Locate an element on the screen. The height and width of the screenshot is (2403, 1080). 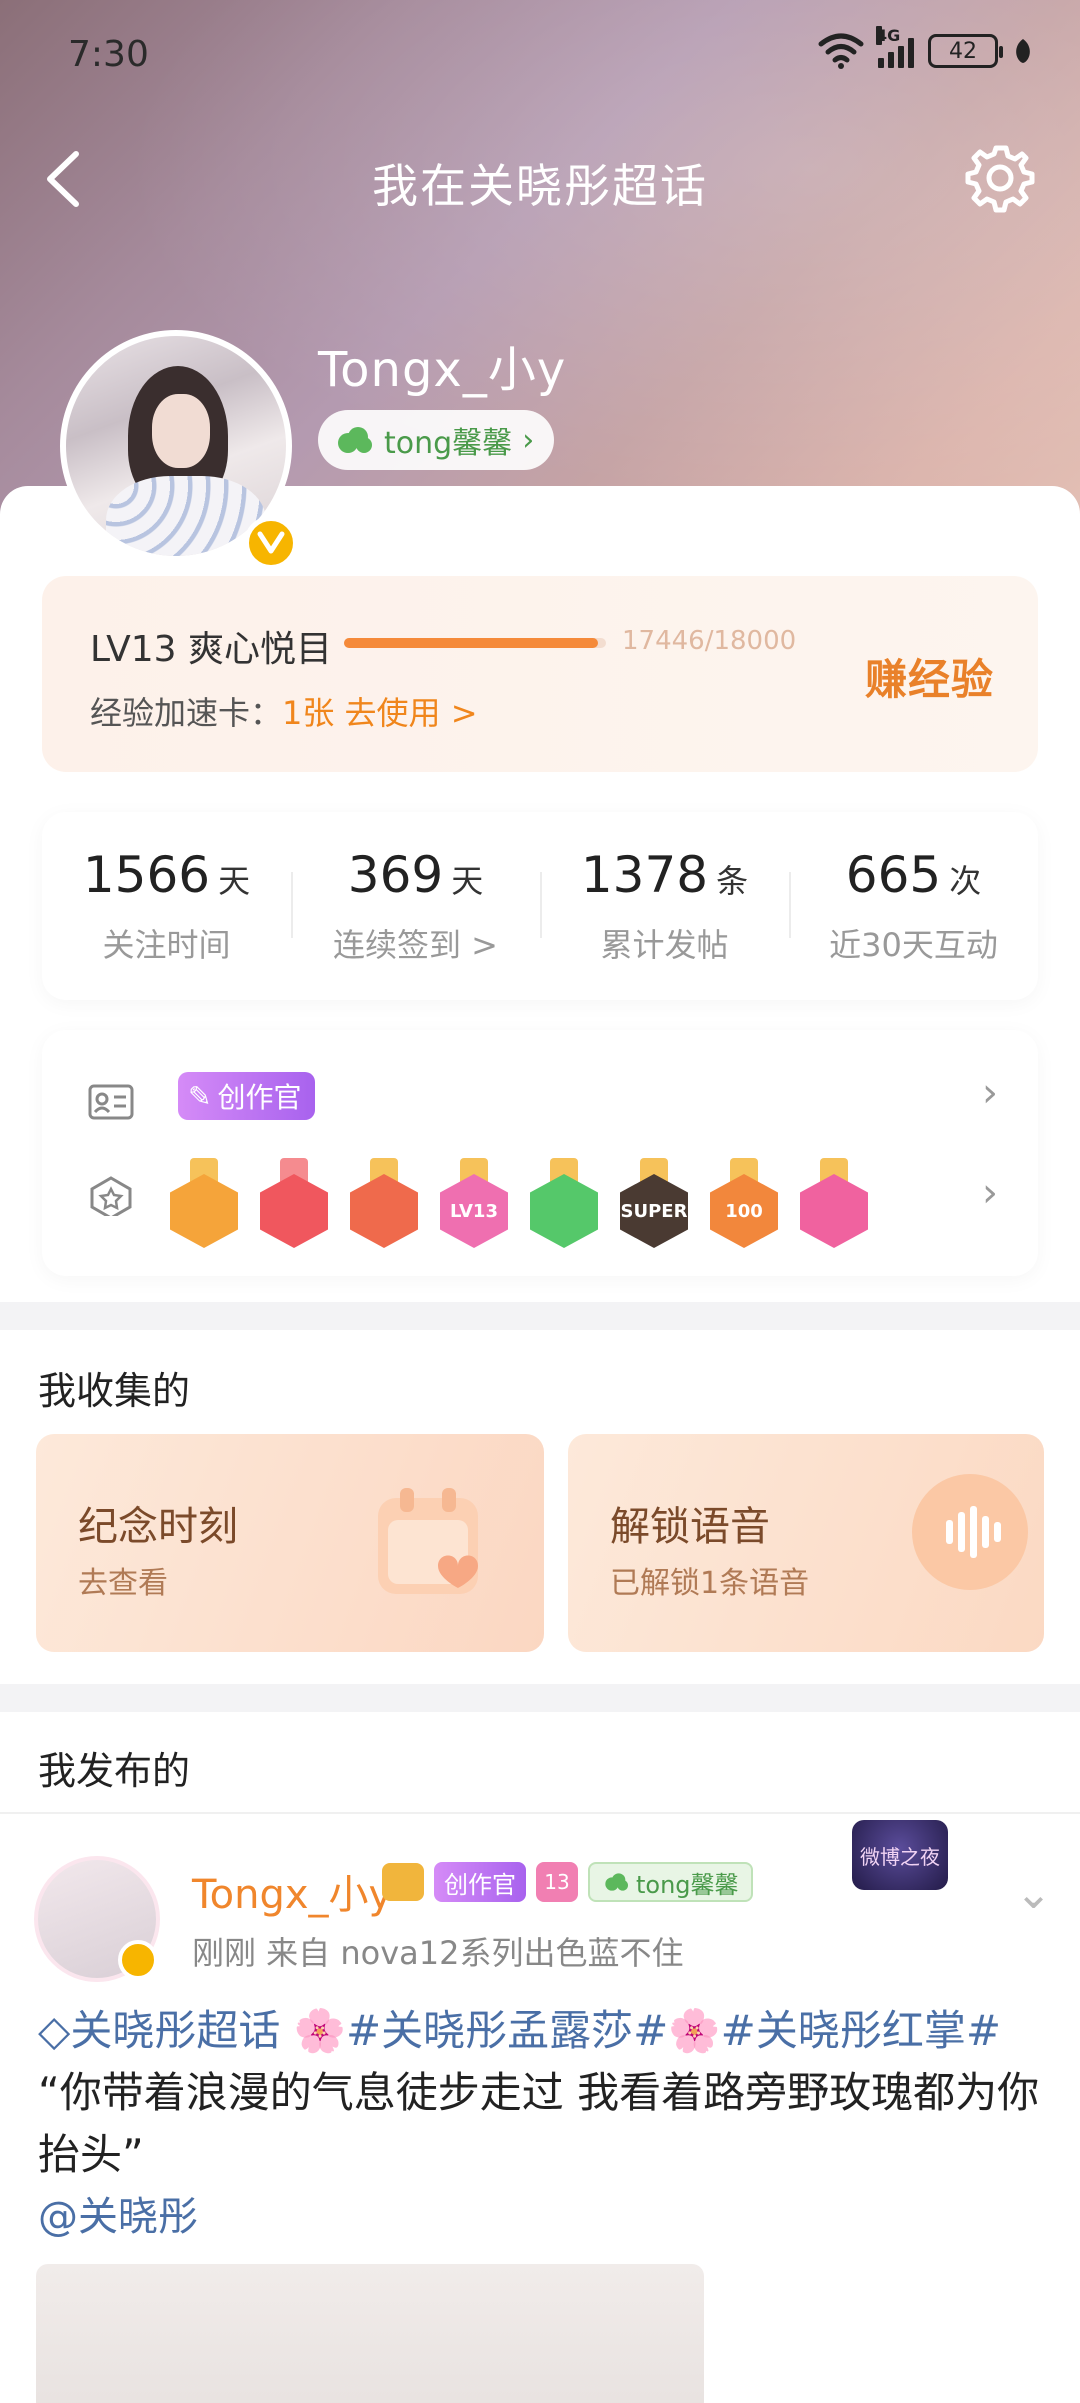
use-exp-card-link: 1张 去使用 > is located at coordinates (380, 713).